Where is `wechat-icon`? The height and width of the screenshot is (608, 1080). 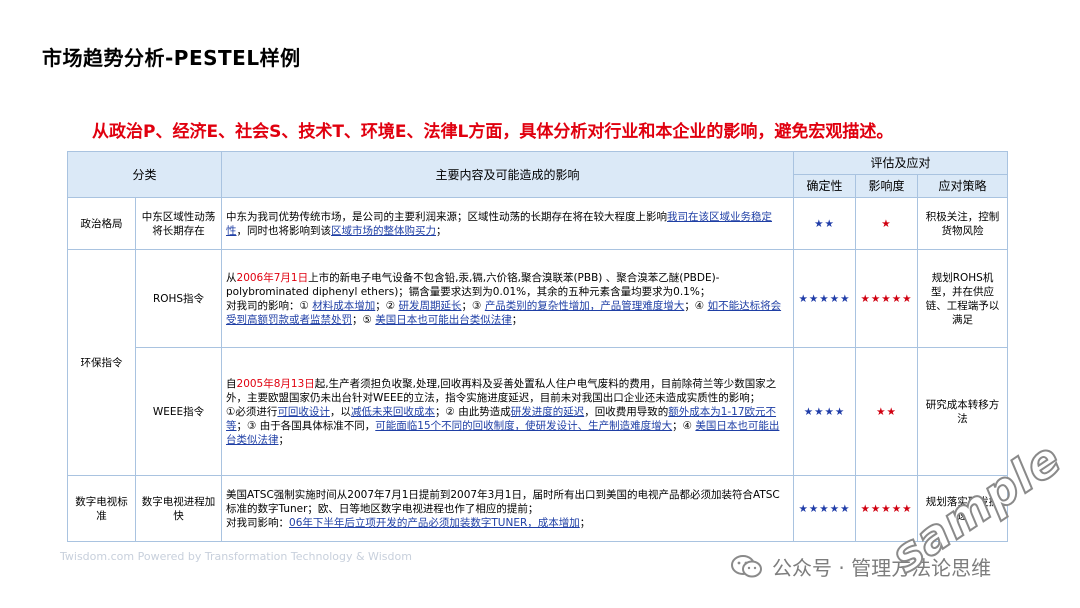
wechat-icon is located at coordinates (746, 565).